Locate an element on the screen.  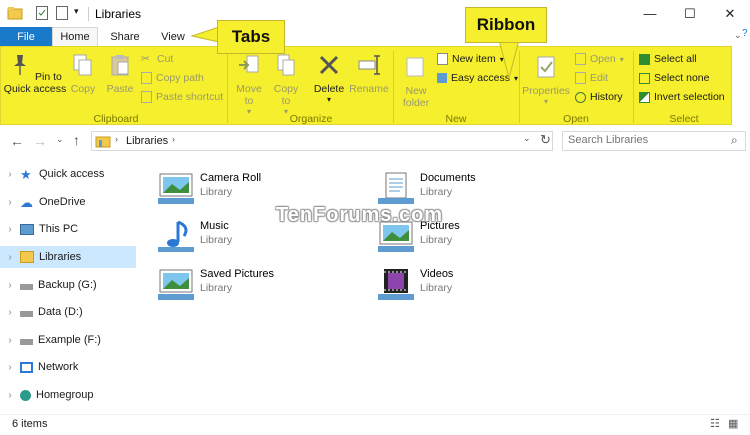
refresh-icon: ↻ is located at coordinates (545, 140).